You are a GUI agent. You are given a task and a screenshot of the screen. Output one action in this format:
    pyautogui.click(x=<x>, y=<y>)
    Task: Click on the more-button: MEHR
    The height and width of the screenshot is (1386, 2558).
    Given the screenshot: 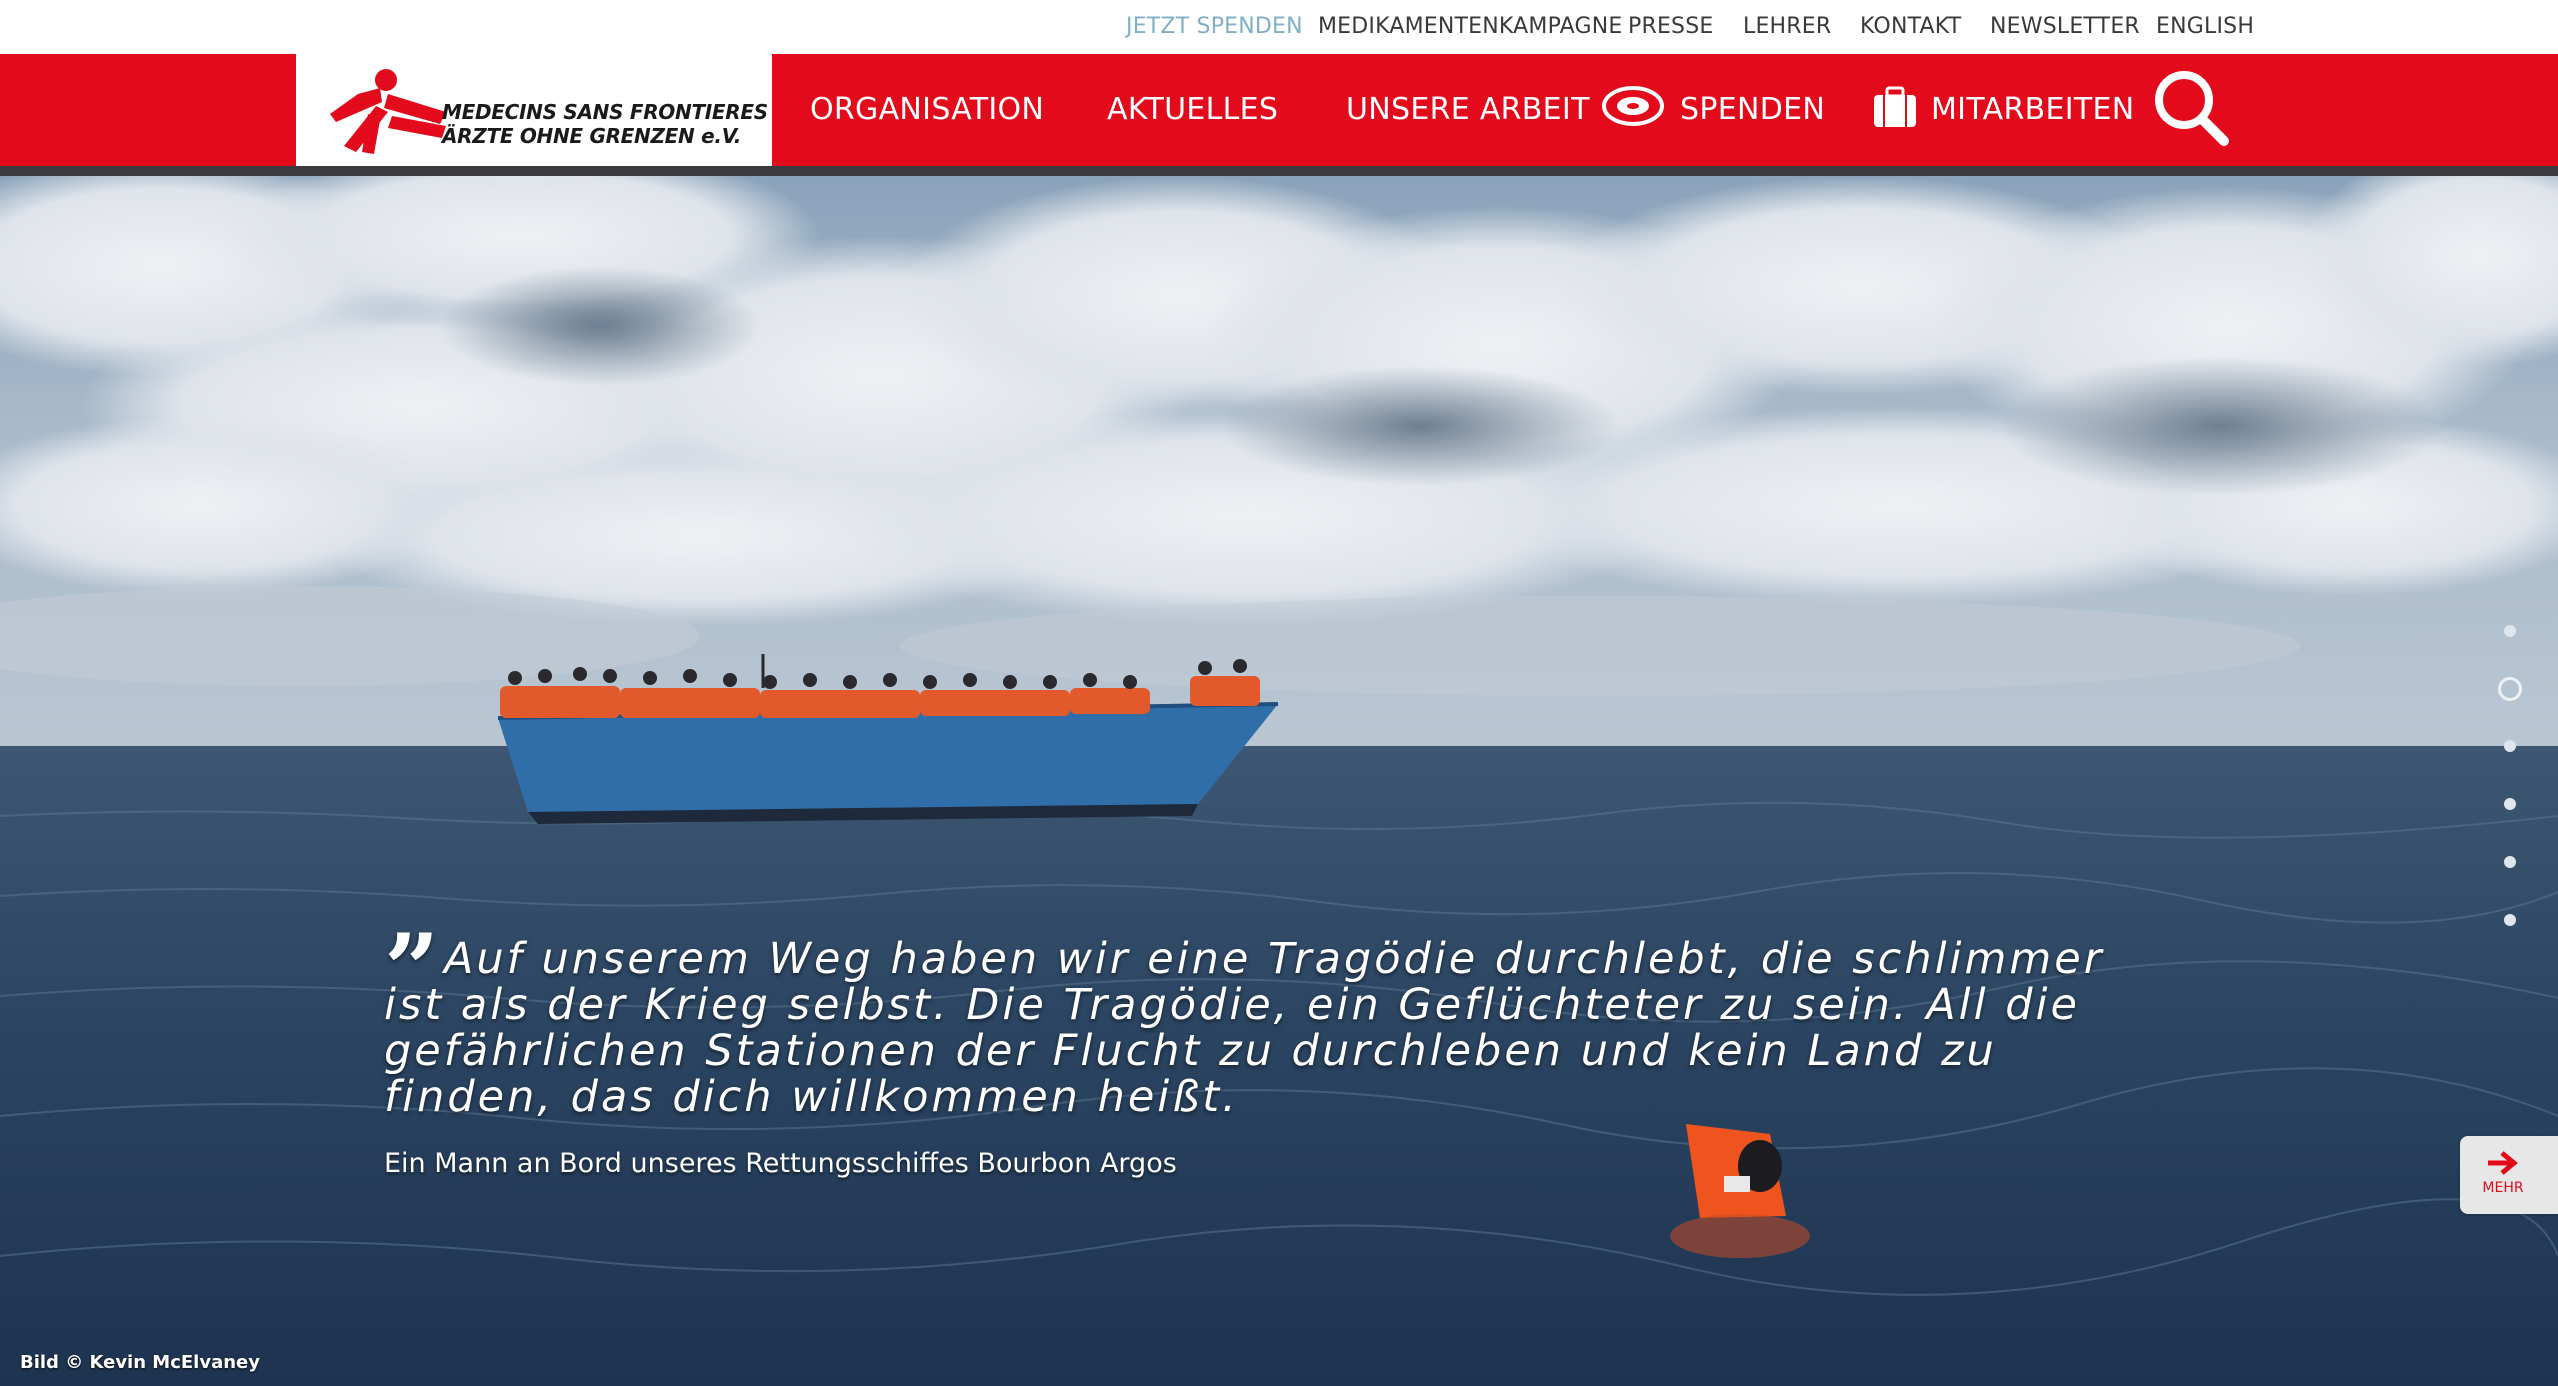 What is the action you would take?
    pyautogui.click(x=2509, y=1175)
    